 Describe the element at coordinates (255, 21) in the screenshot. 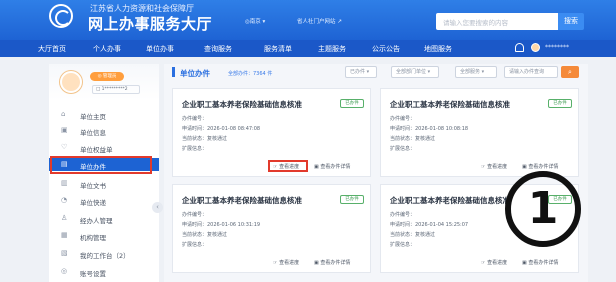

I see `location-selector: ◎南京 ▾` at that location.